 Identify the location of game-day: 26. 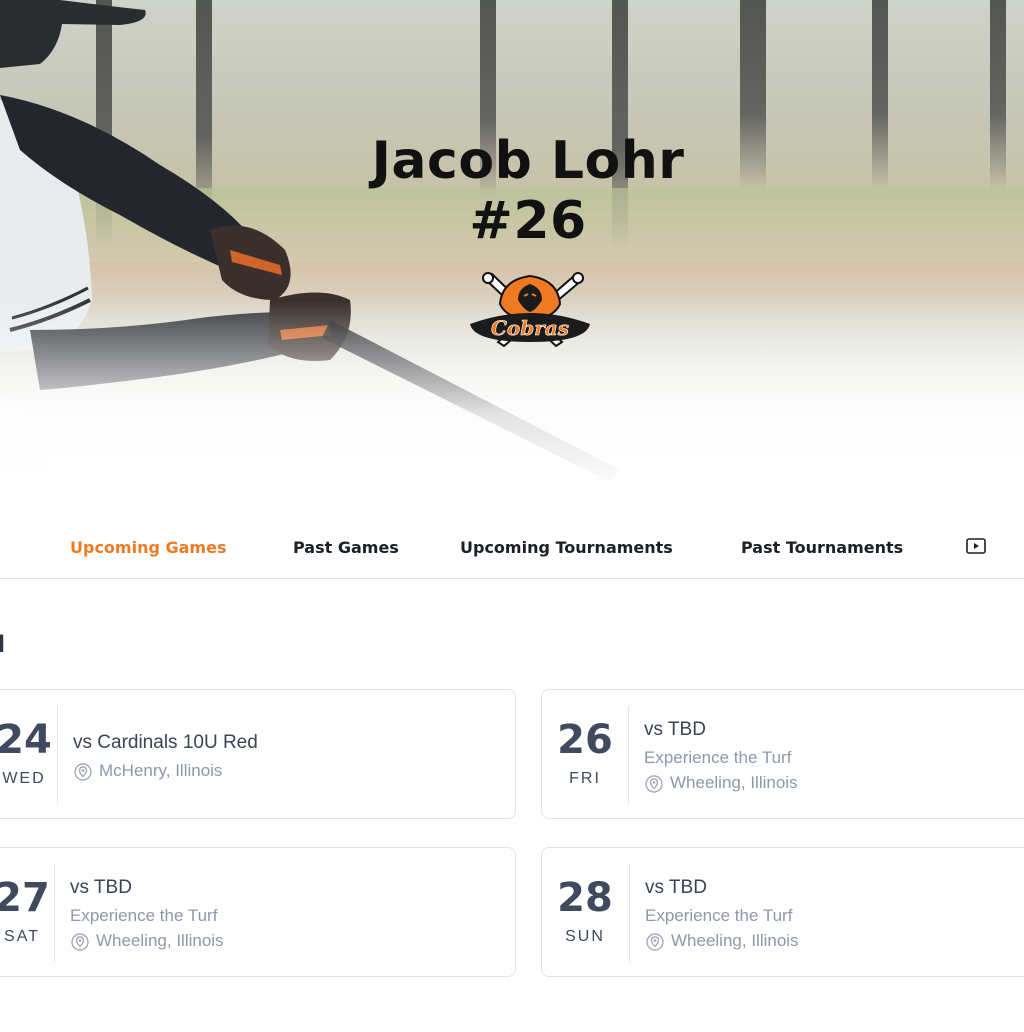
(585, 740).